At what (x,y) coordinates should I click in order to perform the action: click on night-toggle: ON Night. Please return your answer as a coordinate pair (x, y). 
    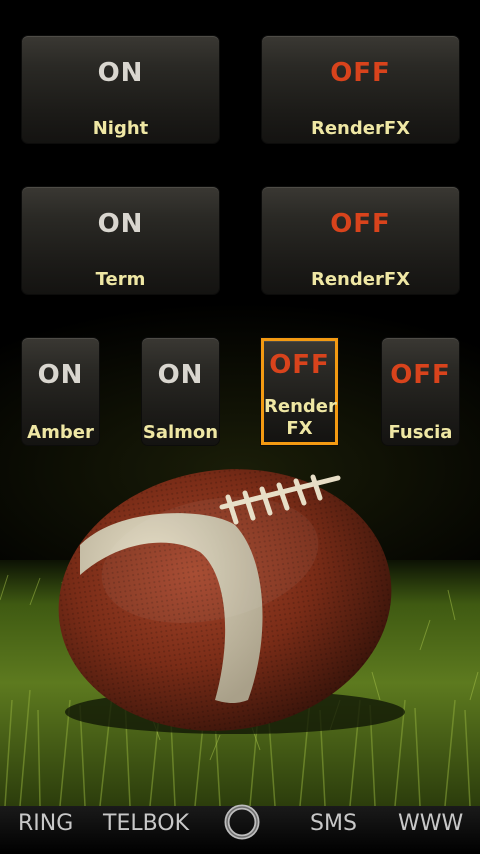
    Looking at the image, I should click on (120, 89).